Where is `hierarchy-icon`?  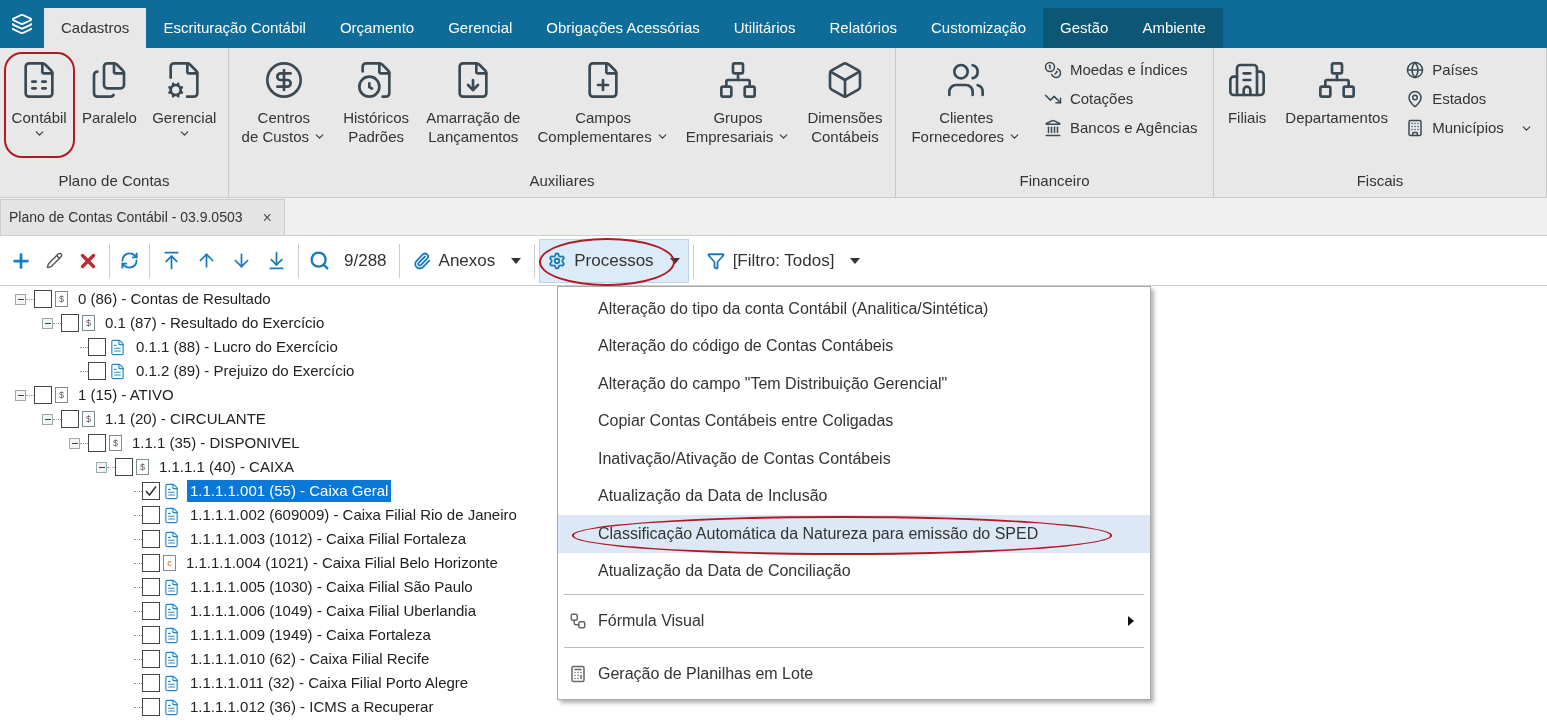
hierarchy-icon is located at coordinates (738, 80).